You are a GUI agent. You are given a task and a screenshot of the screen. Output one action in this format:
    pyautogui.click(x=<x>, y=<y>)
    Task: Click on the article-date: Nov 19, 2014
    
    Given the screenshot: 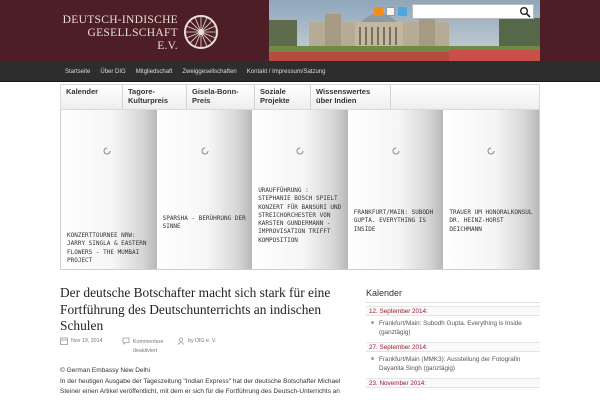 What is the action you would take?
    pyautogui.click(x=87, y=341)
    